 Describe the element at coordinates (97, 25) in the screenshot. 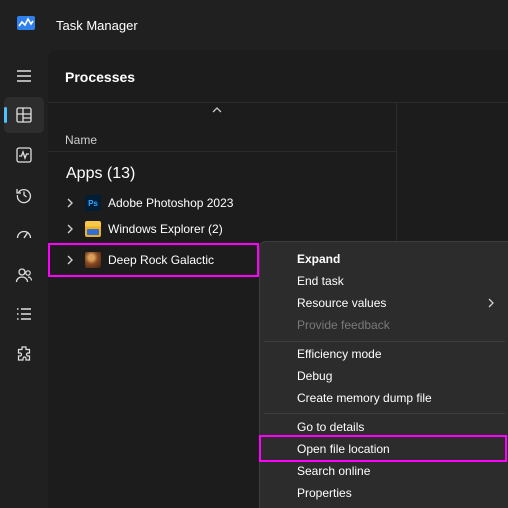

I see `window-title: Task Manager` at that location.